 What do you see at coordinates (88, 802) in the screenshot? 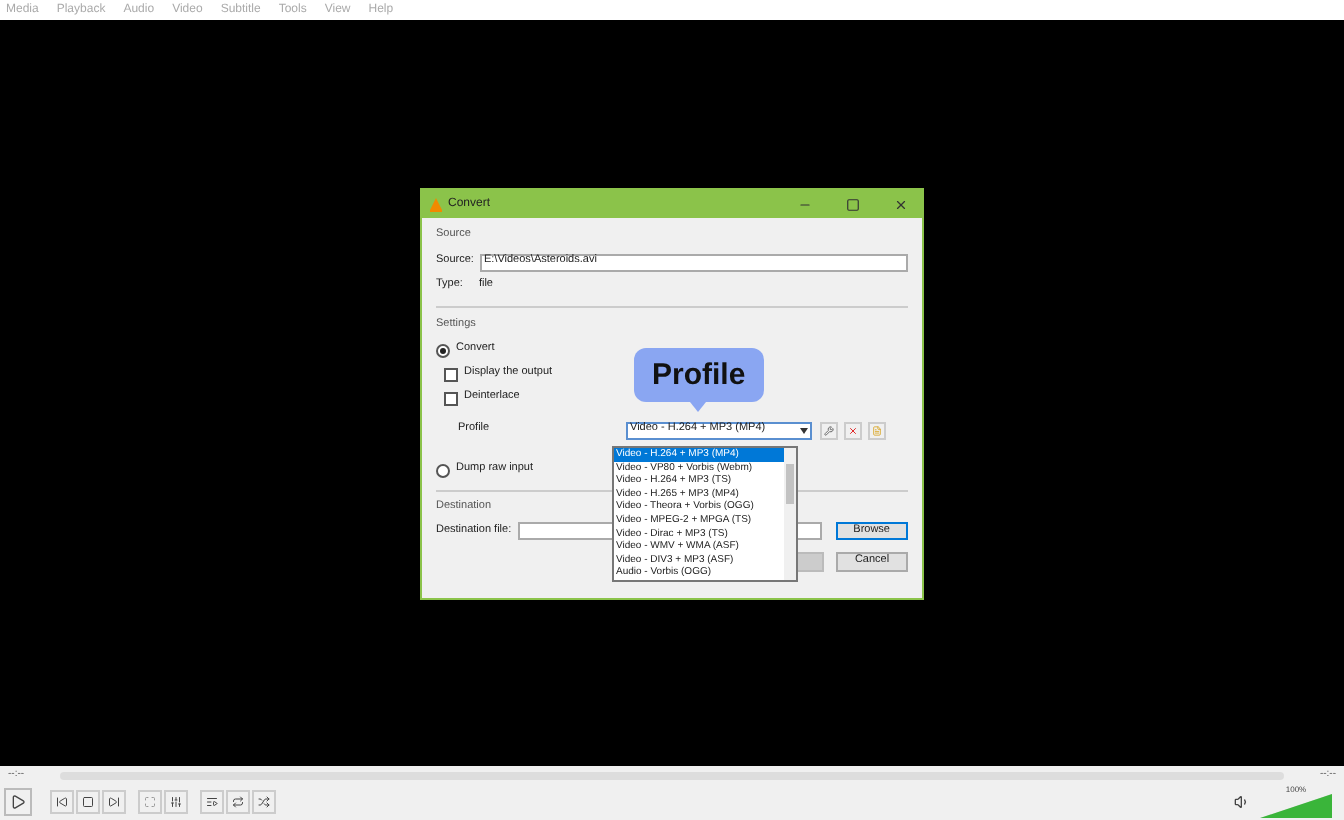
I see `stop-icon` at bounding box center [88, 802].